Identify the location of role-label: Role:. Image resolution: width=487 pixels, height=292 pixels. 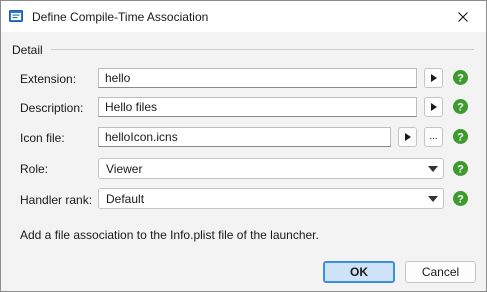
(34, 169).